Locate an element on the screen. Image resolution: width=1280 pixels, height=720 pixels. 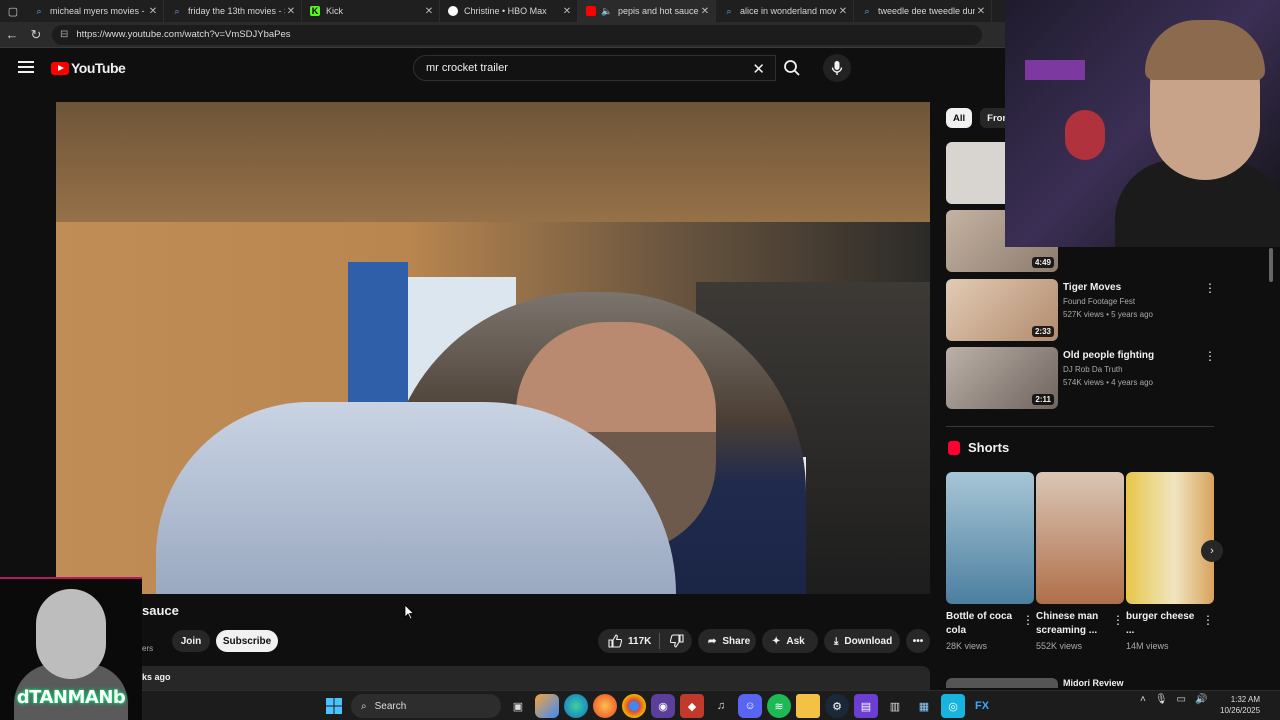
clock-time: 1:32 AM is located at coordinates (1245, 699).